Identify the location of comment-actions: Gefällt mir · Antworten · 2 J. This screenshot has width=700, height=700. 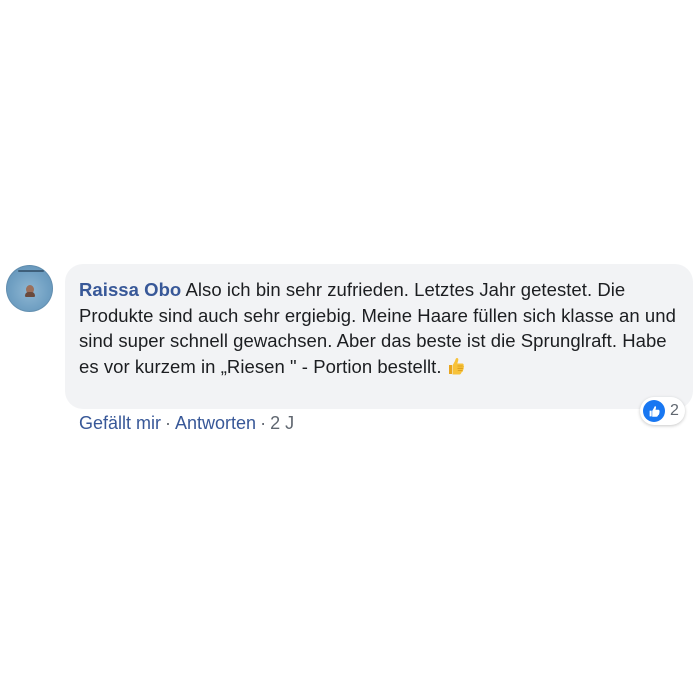
(186, 423).